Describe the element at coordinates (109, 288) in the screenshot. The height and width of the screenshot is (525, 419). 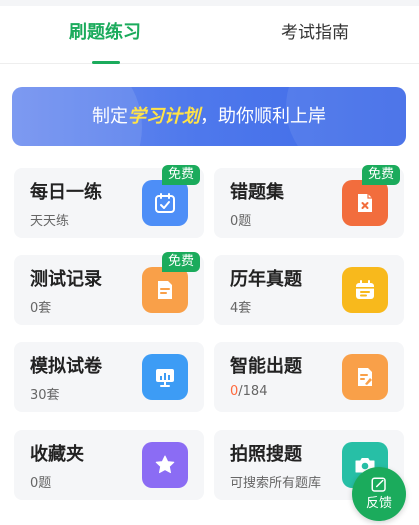
I see `card-test-records: 测试记录 0套 免费` at that location.